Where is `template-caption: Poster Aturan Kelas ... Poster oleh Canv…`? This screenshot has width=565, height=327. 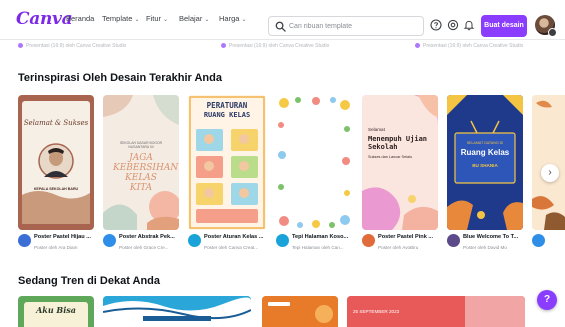
template-caption: Poster Aturan Kelas ... Poster oleh Canv… is located at coordinates (229, 245).